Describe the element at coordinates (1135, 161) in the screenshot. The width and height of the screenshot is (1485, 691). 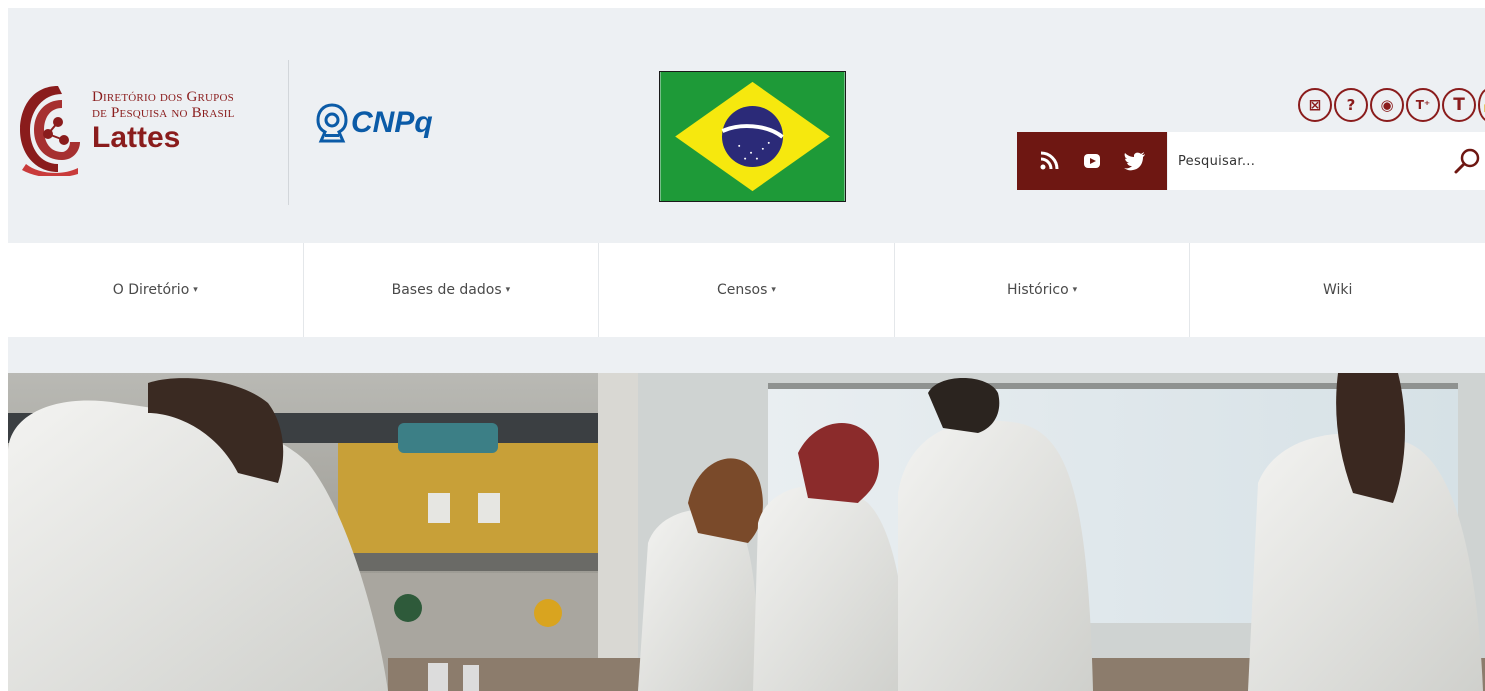
I see `twitter-icon` at that location.